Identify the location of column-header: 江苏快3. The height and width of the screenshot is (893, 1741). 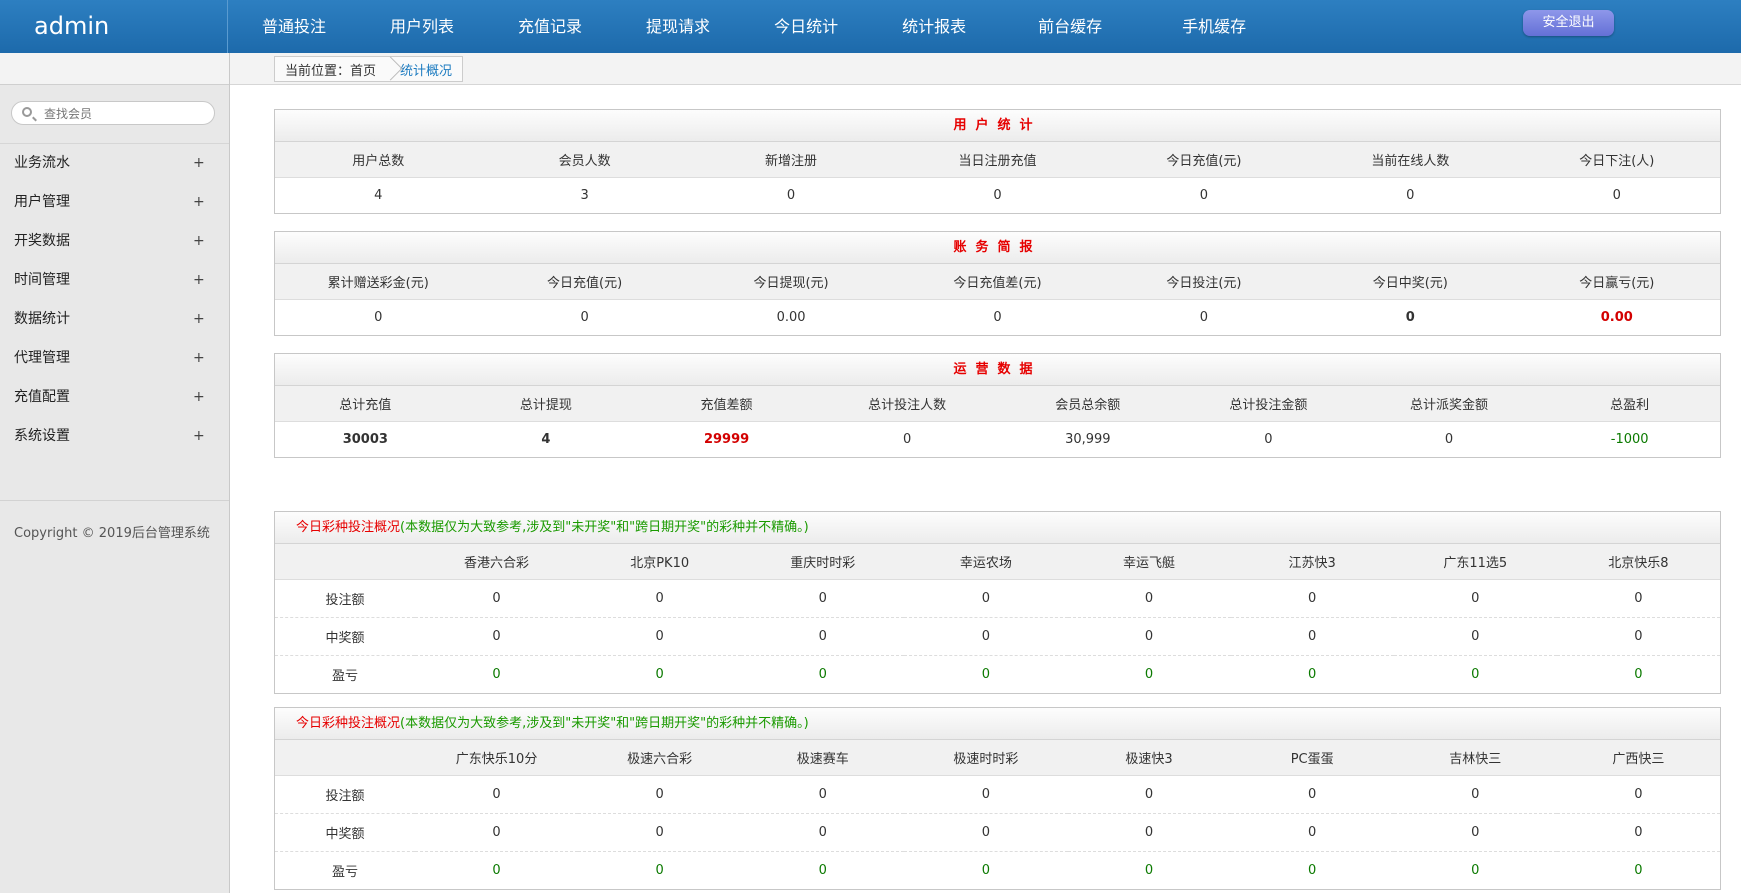
(1312, 562).